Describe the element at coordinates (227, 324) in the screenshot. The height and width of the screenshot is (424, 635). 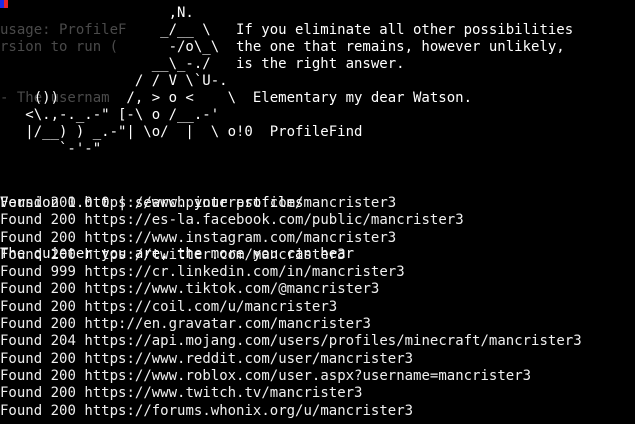
I see `profile-url: http://en.gravatar.com/mancrister3` at that location.